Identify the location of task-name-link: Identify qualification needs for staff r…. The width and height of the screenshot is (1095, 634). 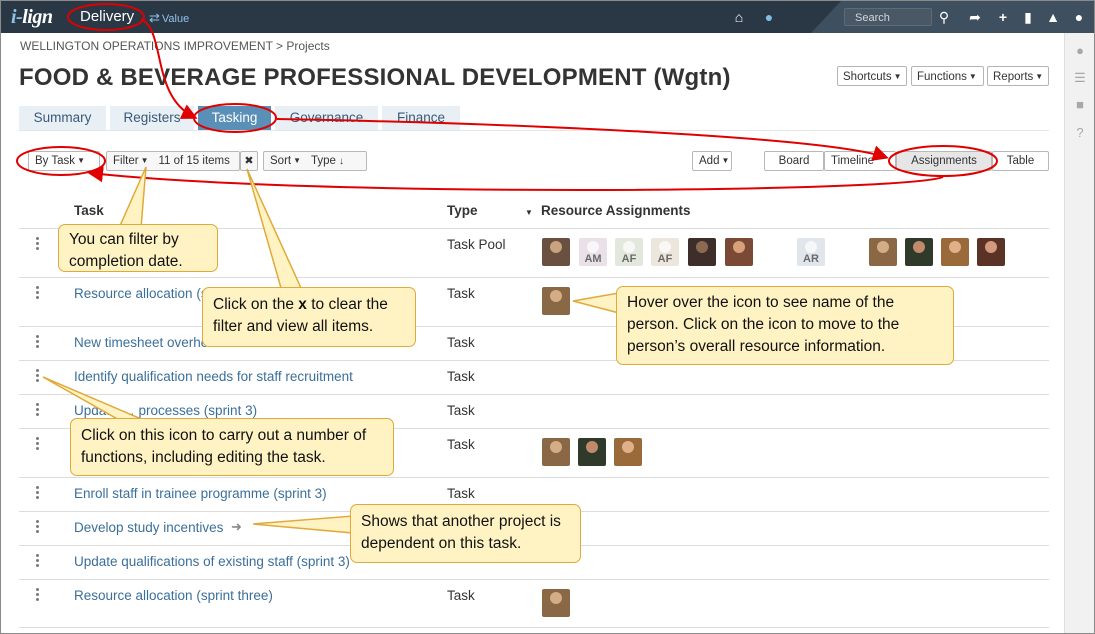
(213, 376).